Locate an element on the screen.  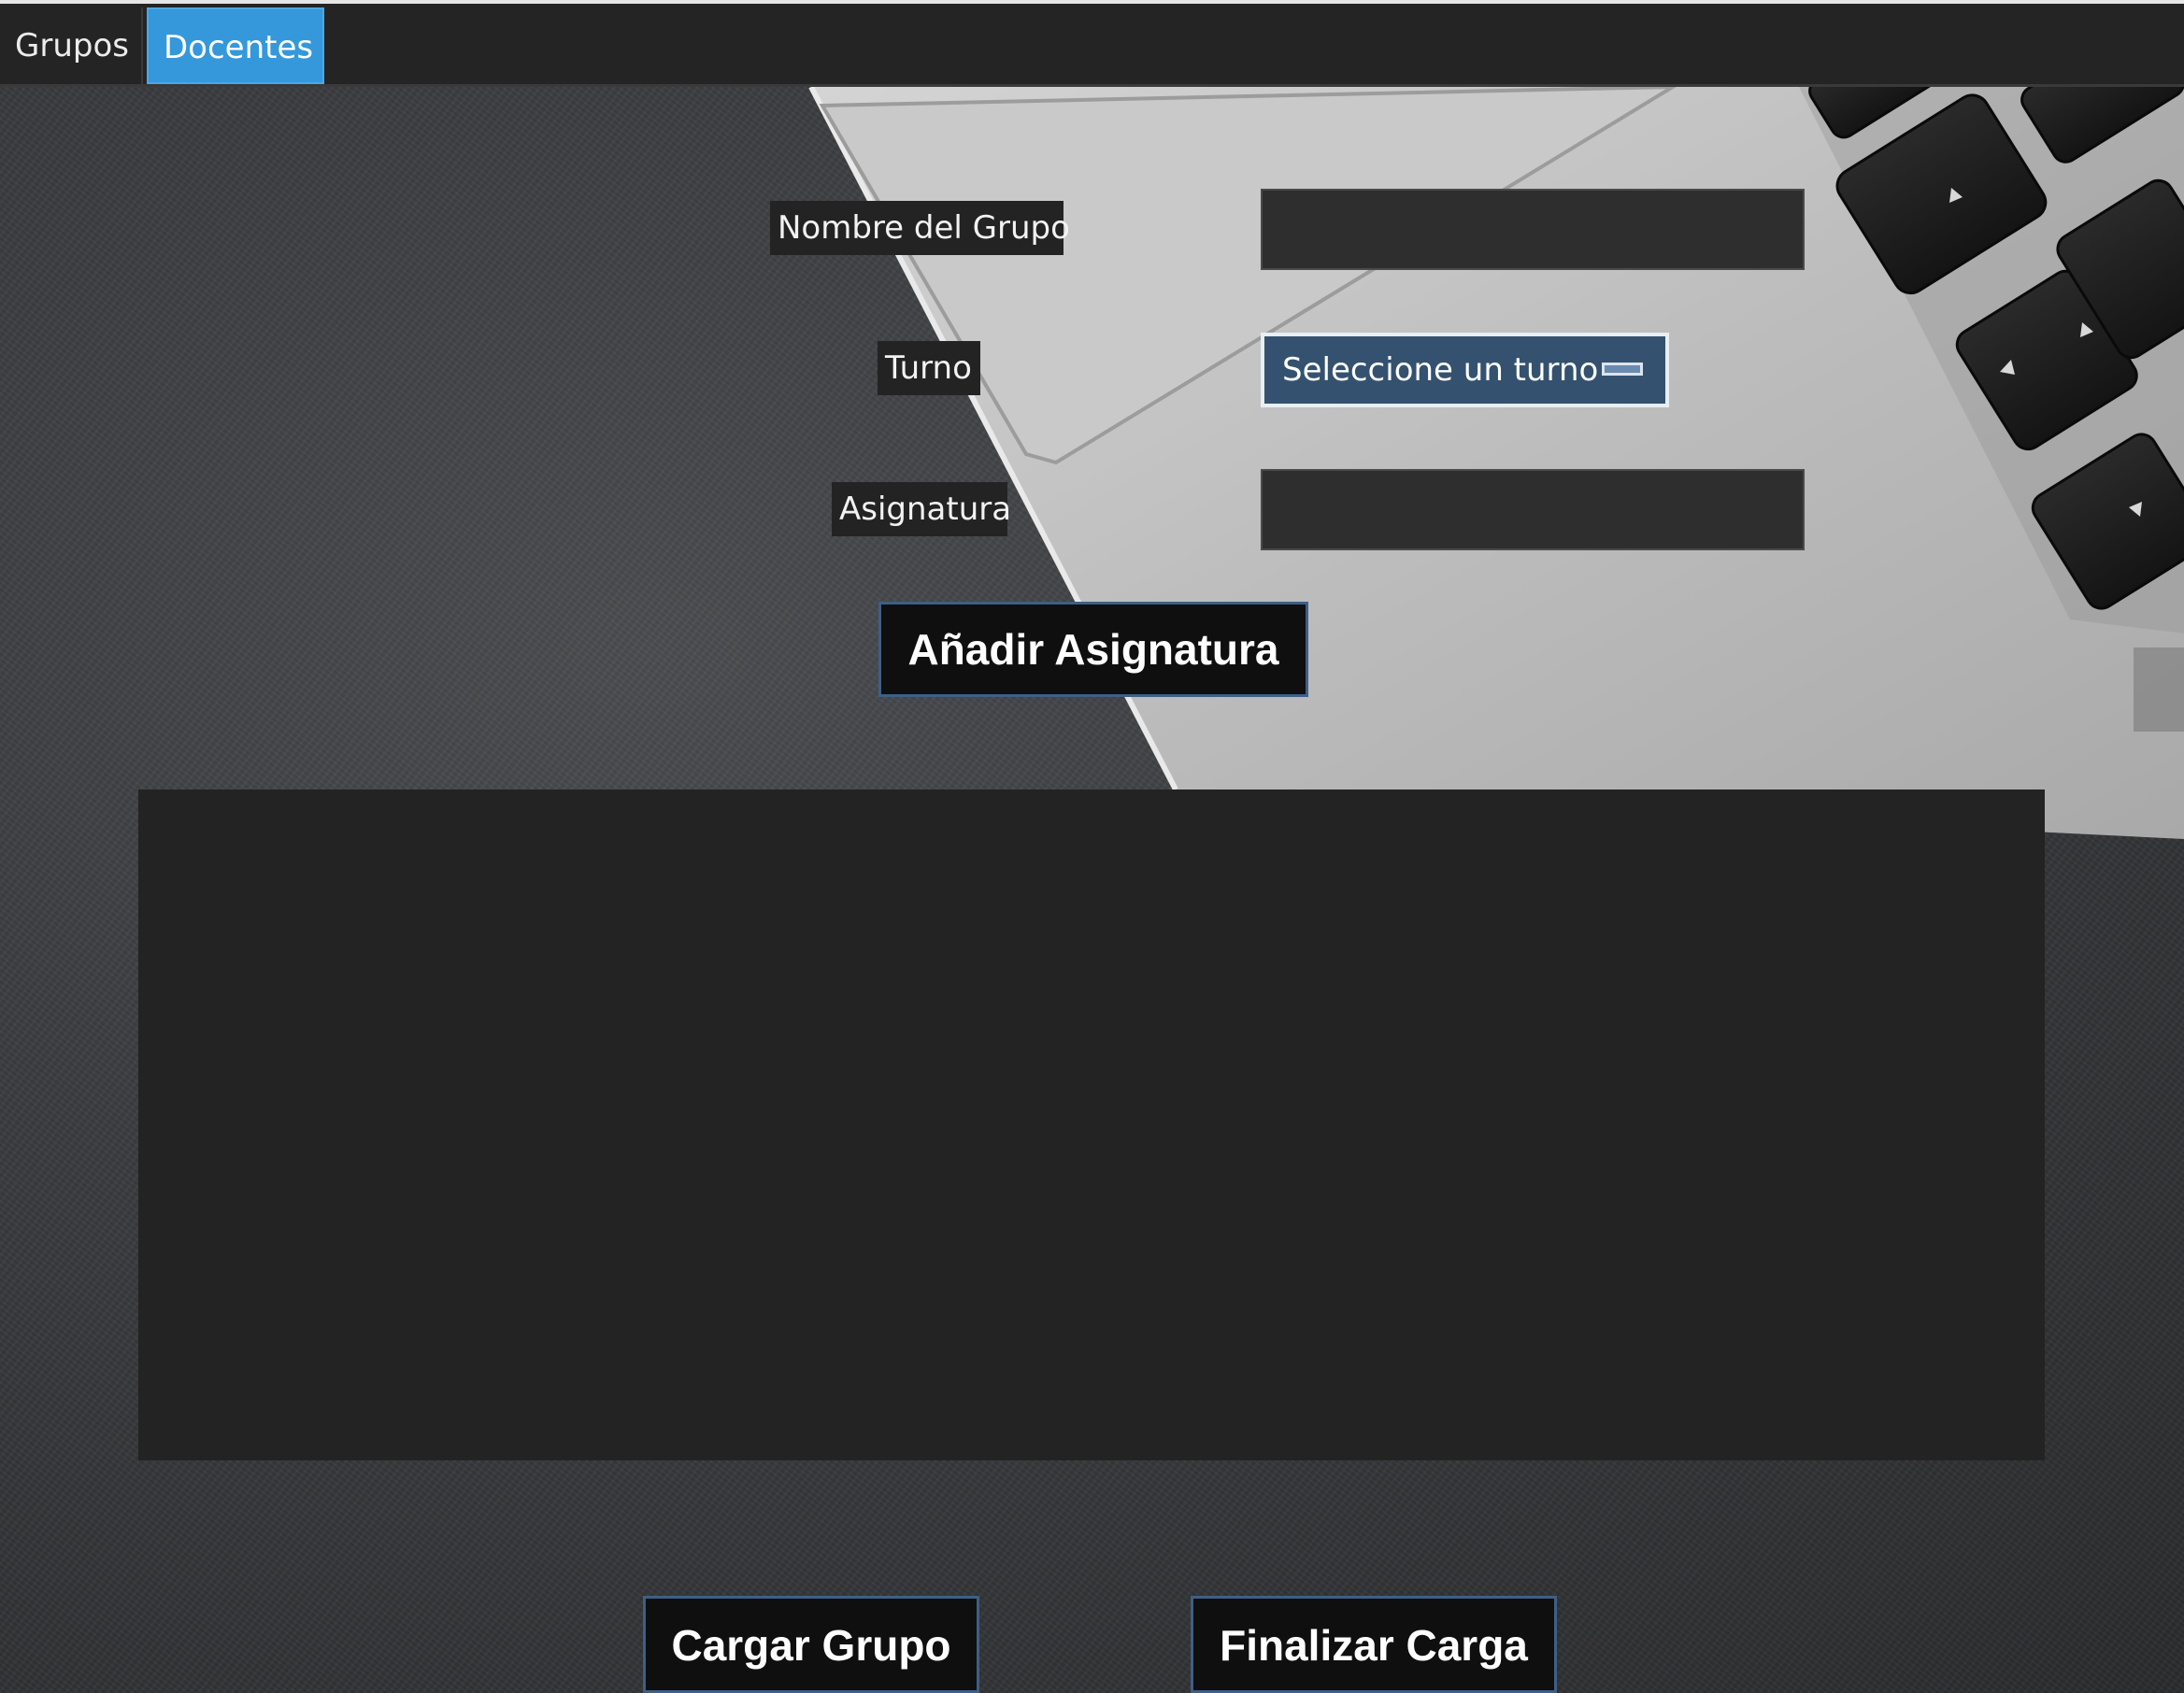
nombre-grupo-label: Nombre del Grupo is located at coordinates (920, 228).